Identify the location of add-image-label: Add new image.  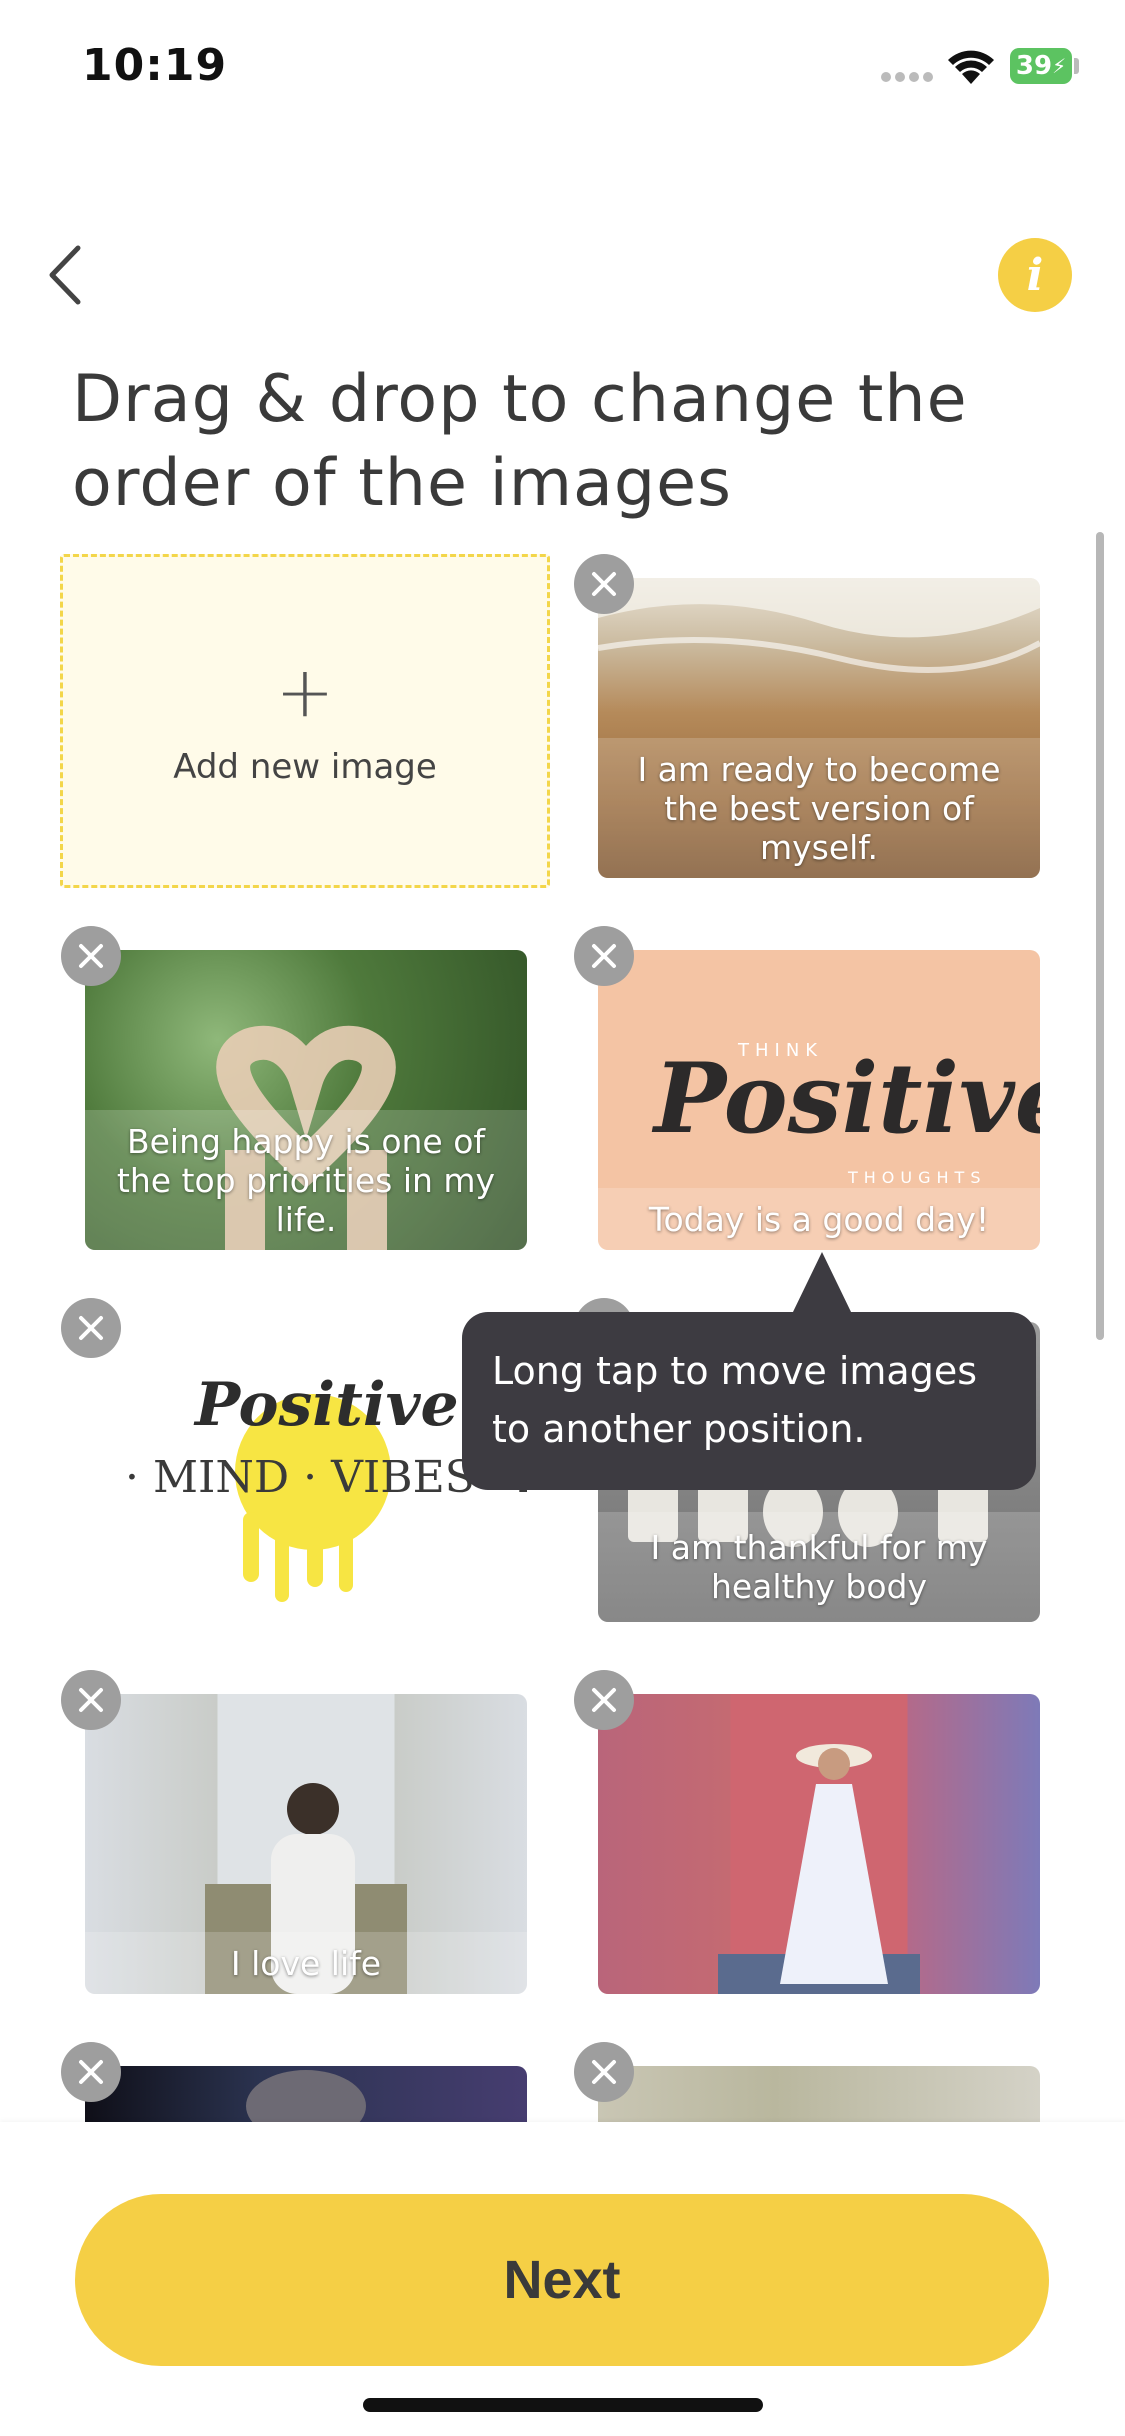
(305, 767).